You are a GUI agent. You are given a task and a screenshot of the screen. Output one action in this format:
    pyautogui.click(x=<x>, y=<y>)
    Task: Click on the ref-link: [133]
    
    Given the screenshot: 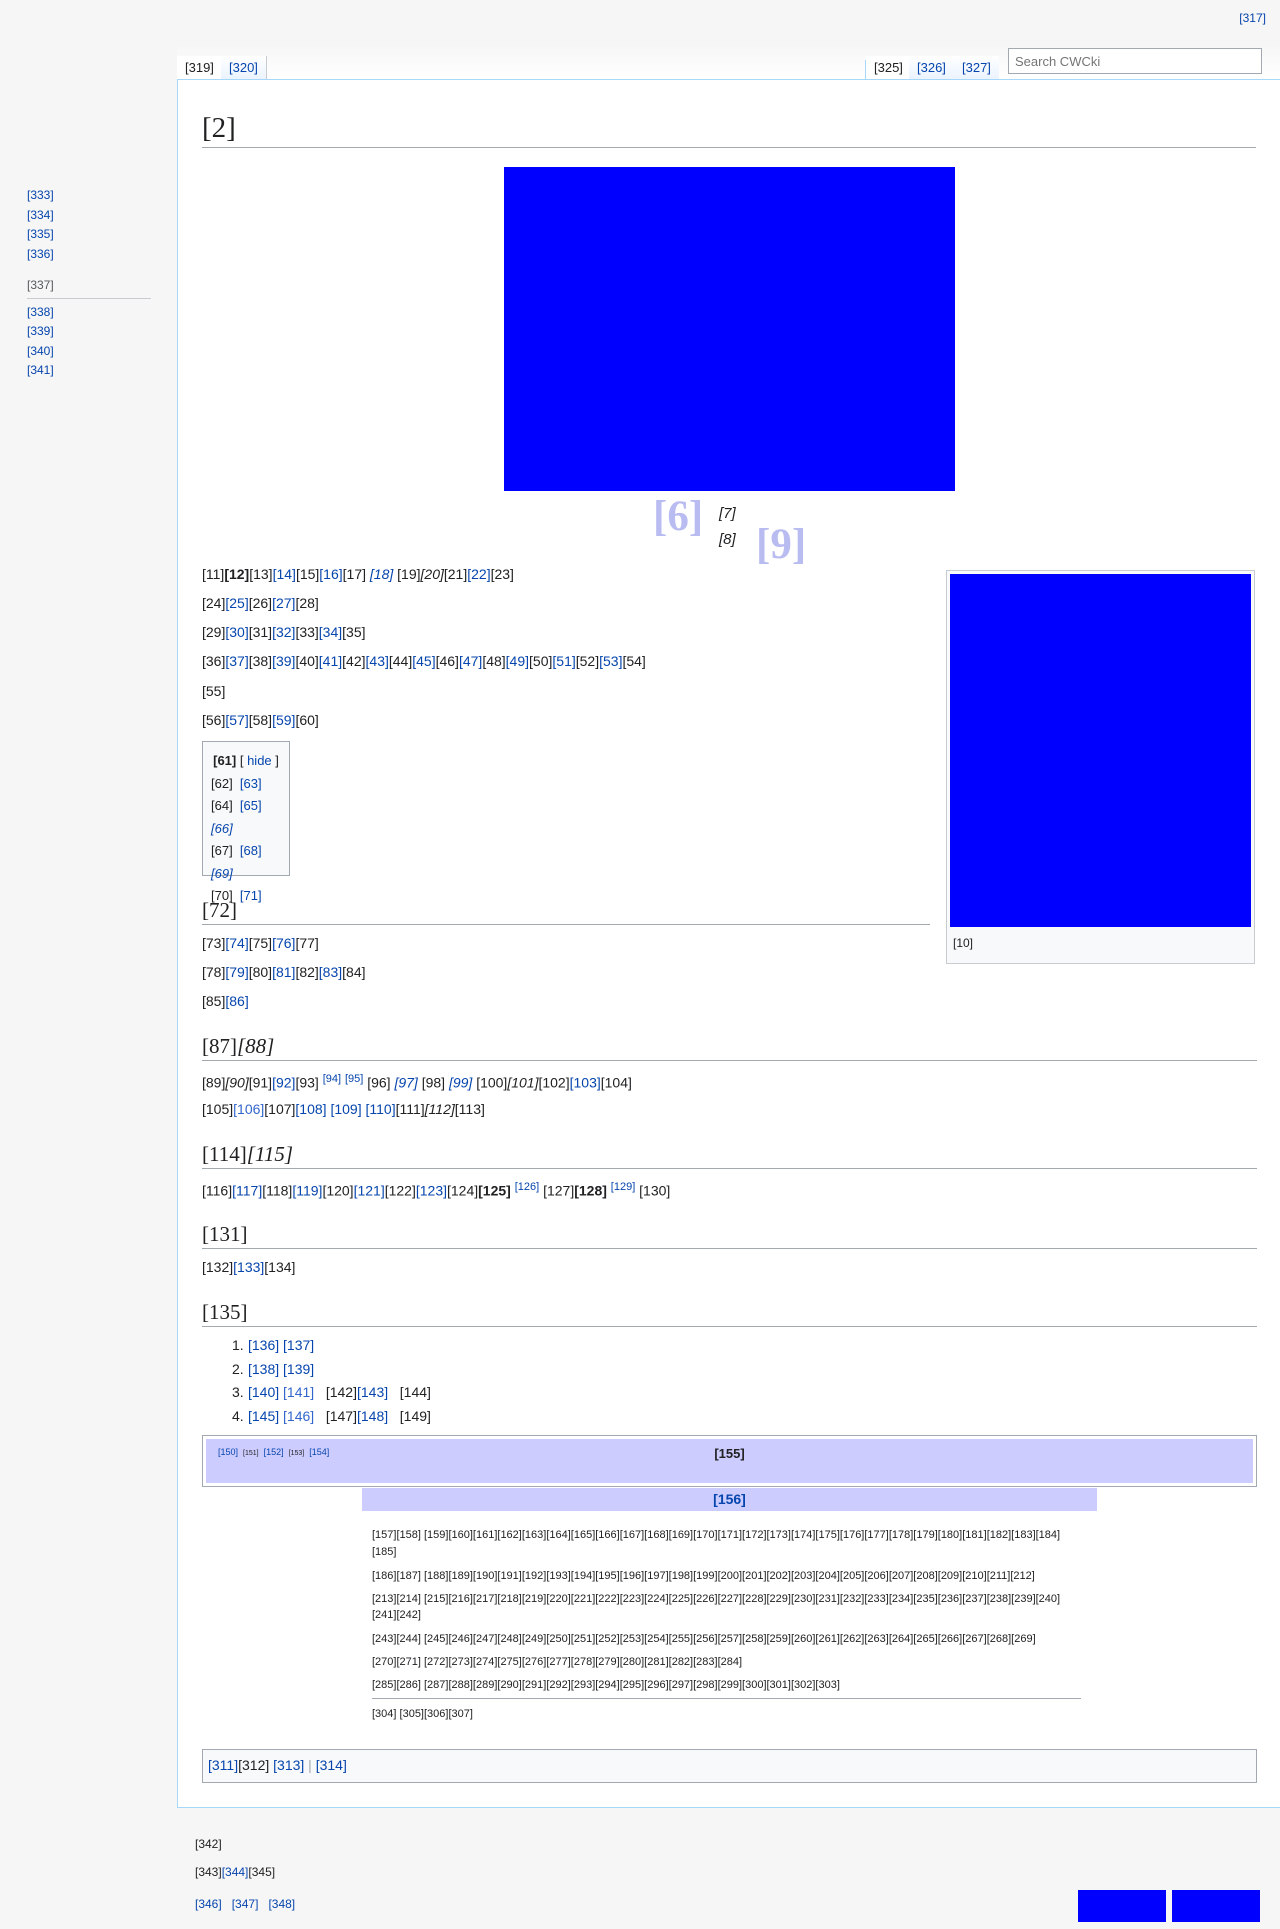 What is the action you would take?
    pyautogui.click(x=248, y=1267)
    